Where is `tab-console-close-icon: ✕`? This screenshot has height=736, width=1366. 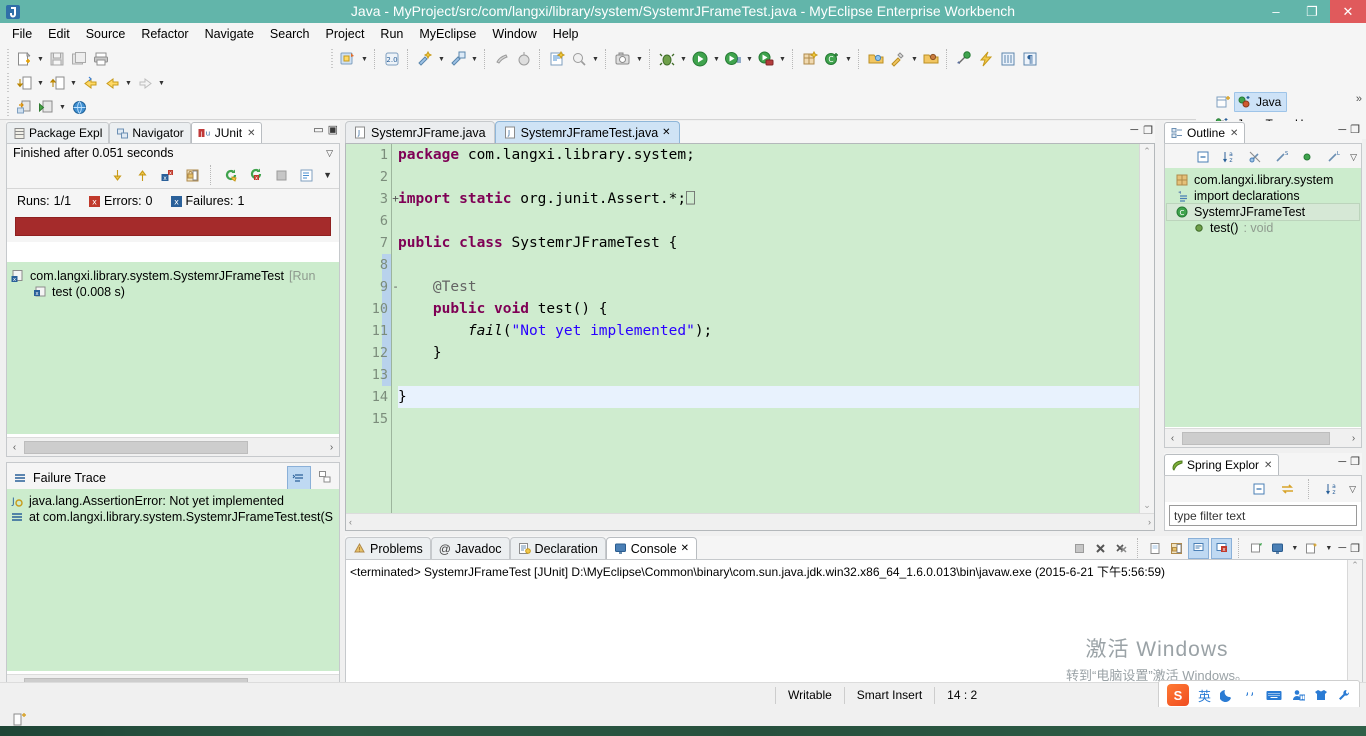 tab-console-close-icon: ✕ is located at coordinates (685, 548).